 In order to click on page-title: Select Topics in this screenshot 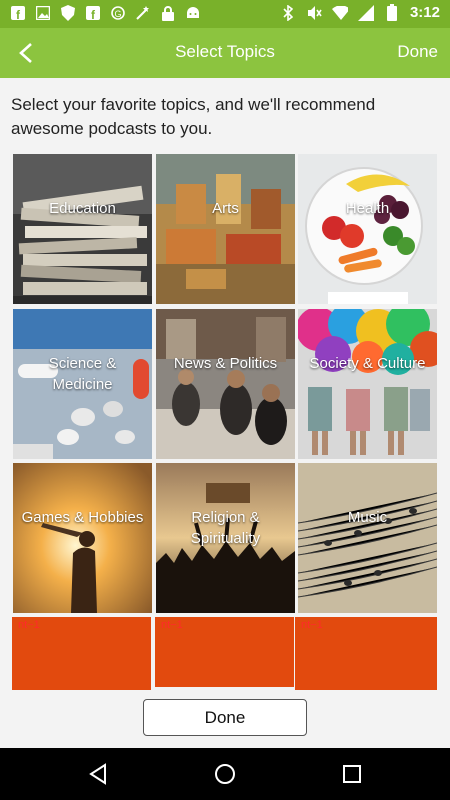, I will do `click(225, 51)`.